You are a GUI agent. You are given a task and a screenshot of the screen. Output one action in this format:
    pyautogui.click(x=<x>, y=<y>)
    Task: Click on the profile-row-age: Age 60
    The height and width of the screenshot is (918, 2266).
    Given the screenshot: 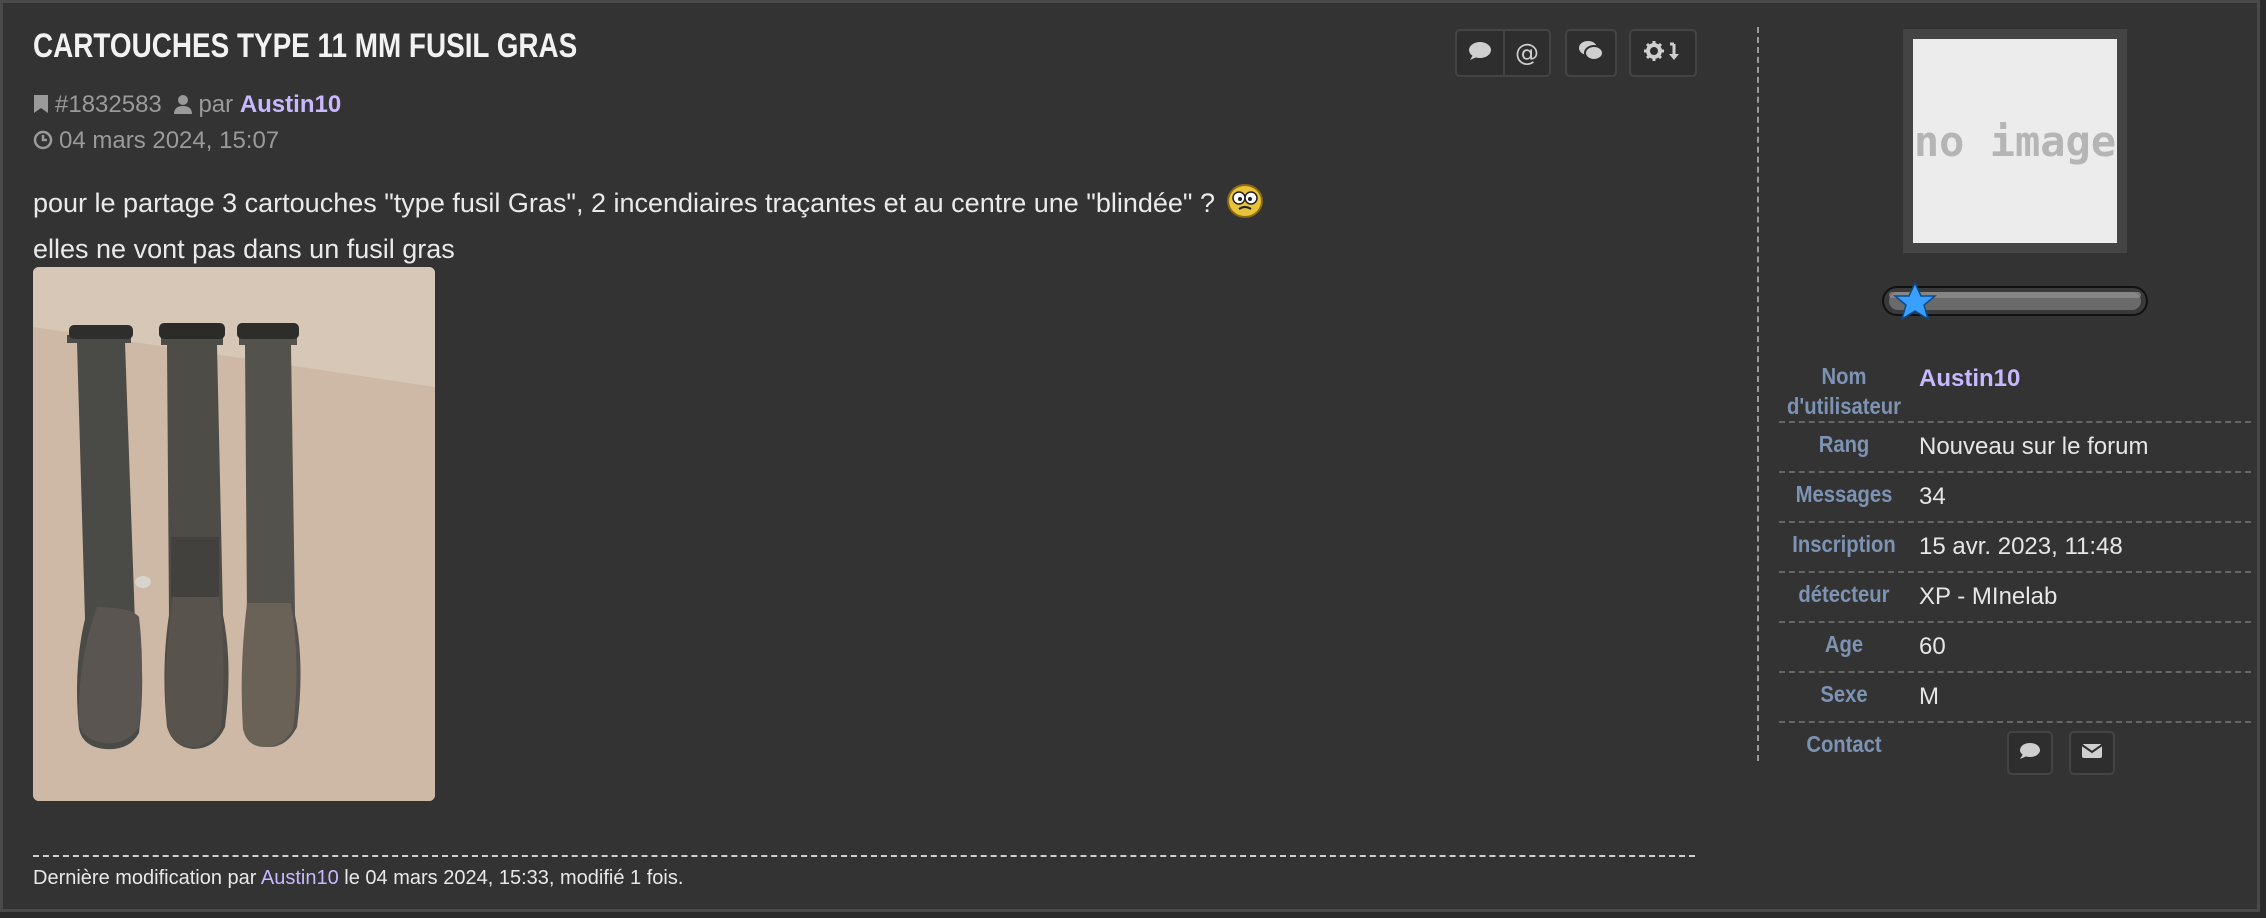 What is the action you would take?
    pyautogui.click(x=2015, y=648)
    